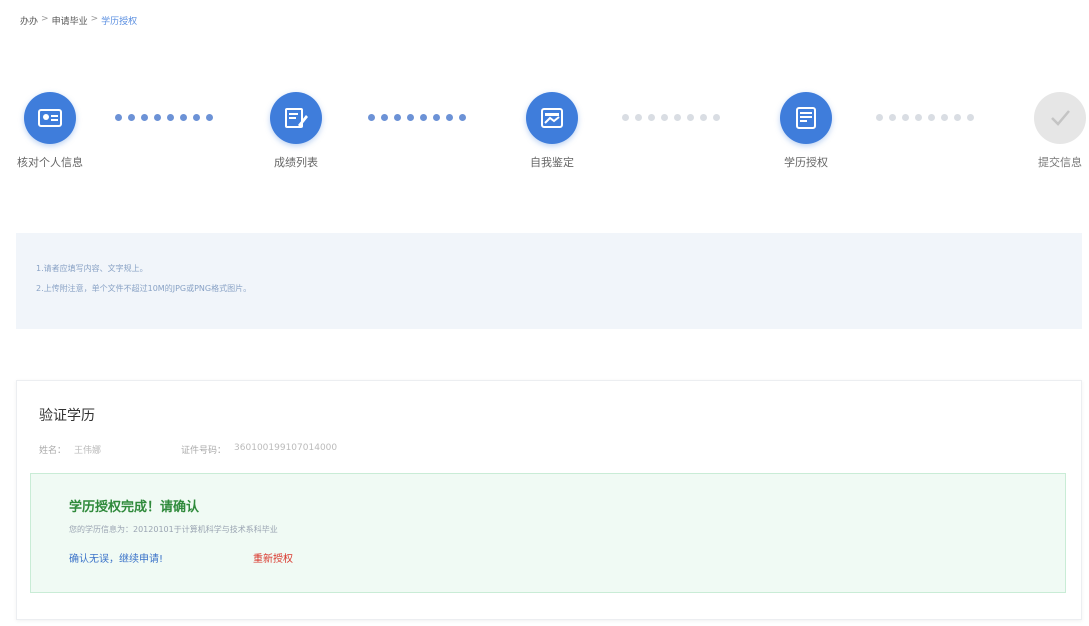 Image resolution: width=1089 pixels, height=626 pixels. What do you see at coordinates (116, 557) in the screenshot?
I see `confirm-continue-link: 确认无误，继续申请!` at bounding box center [116, 557].